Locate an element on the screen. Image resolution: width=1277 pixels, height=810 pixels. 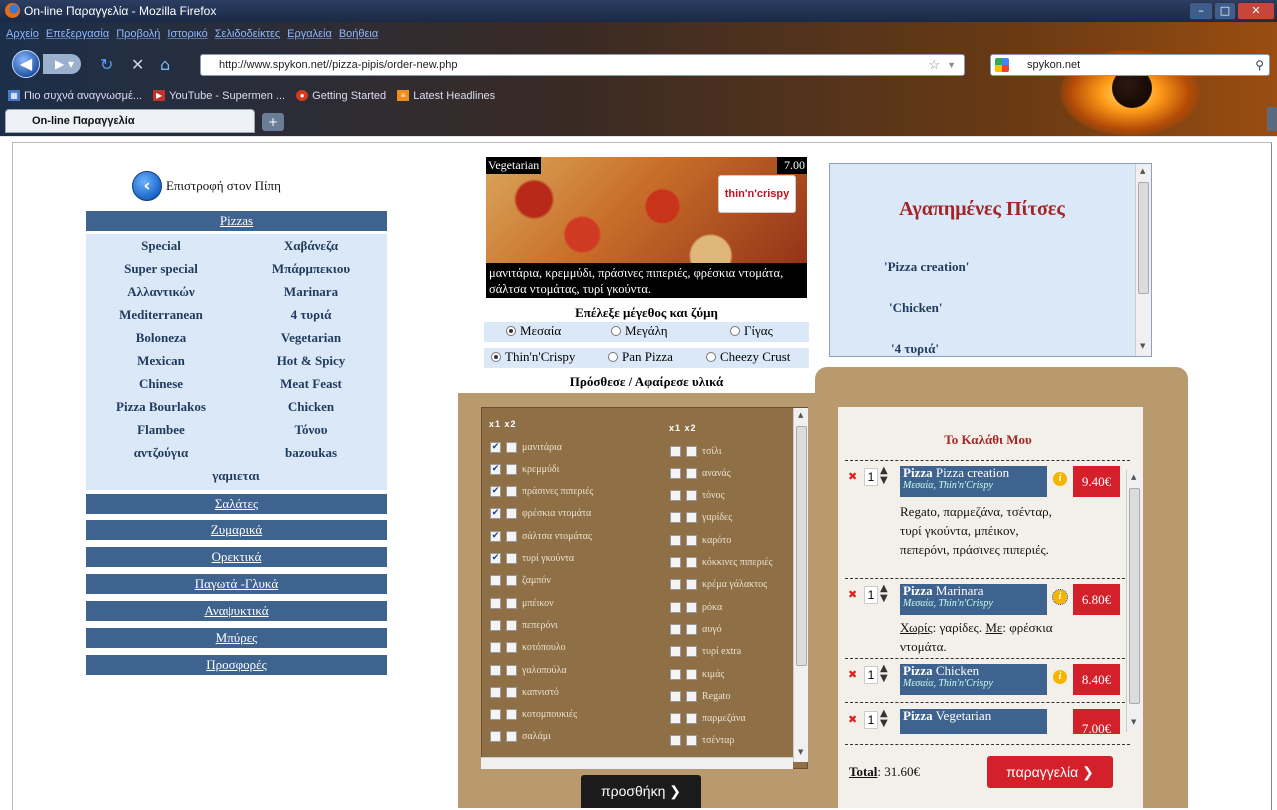
pizza-link: Pizza Bourlakos is located at coordinates (161, 407).